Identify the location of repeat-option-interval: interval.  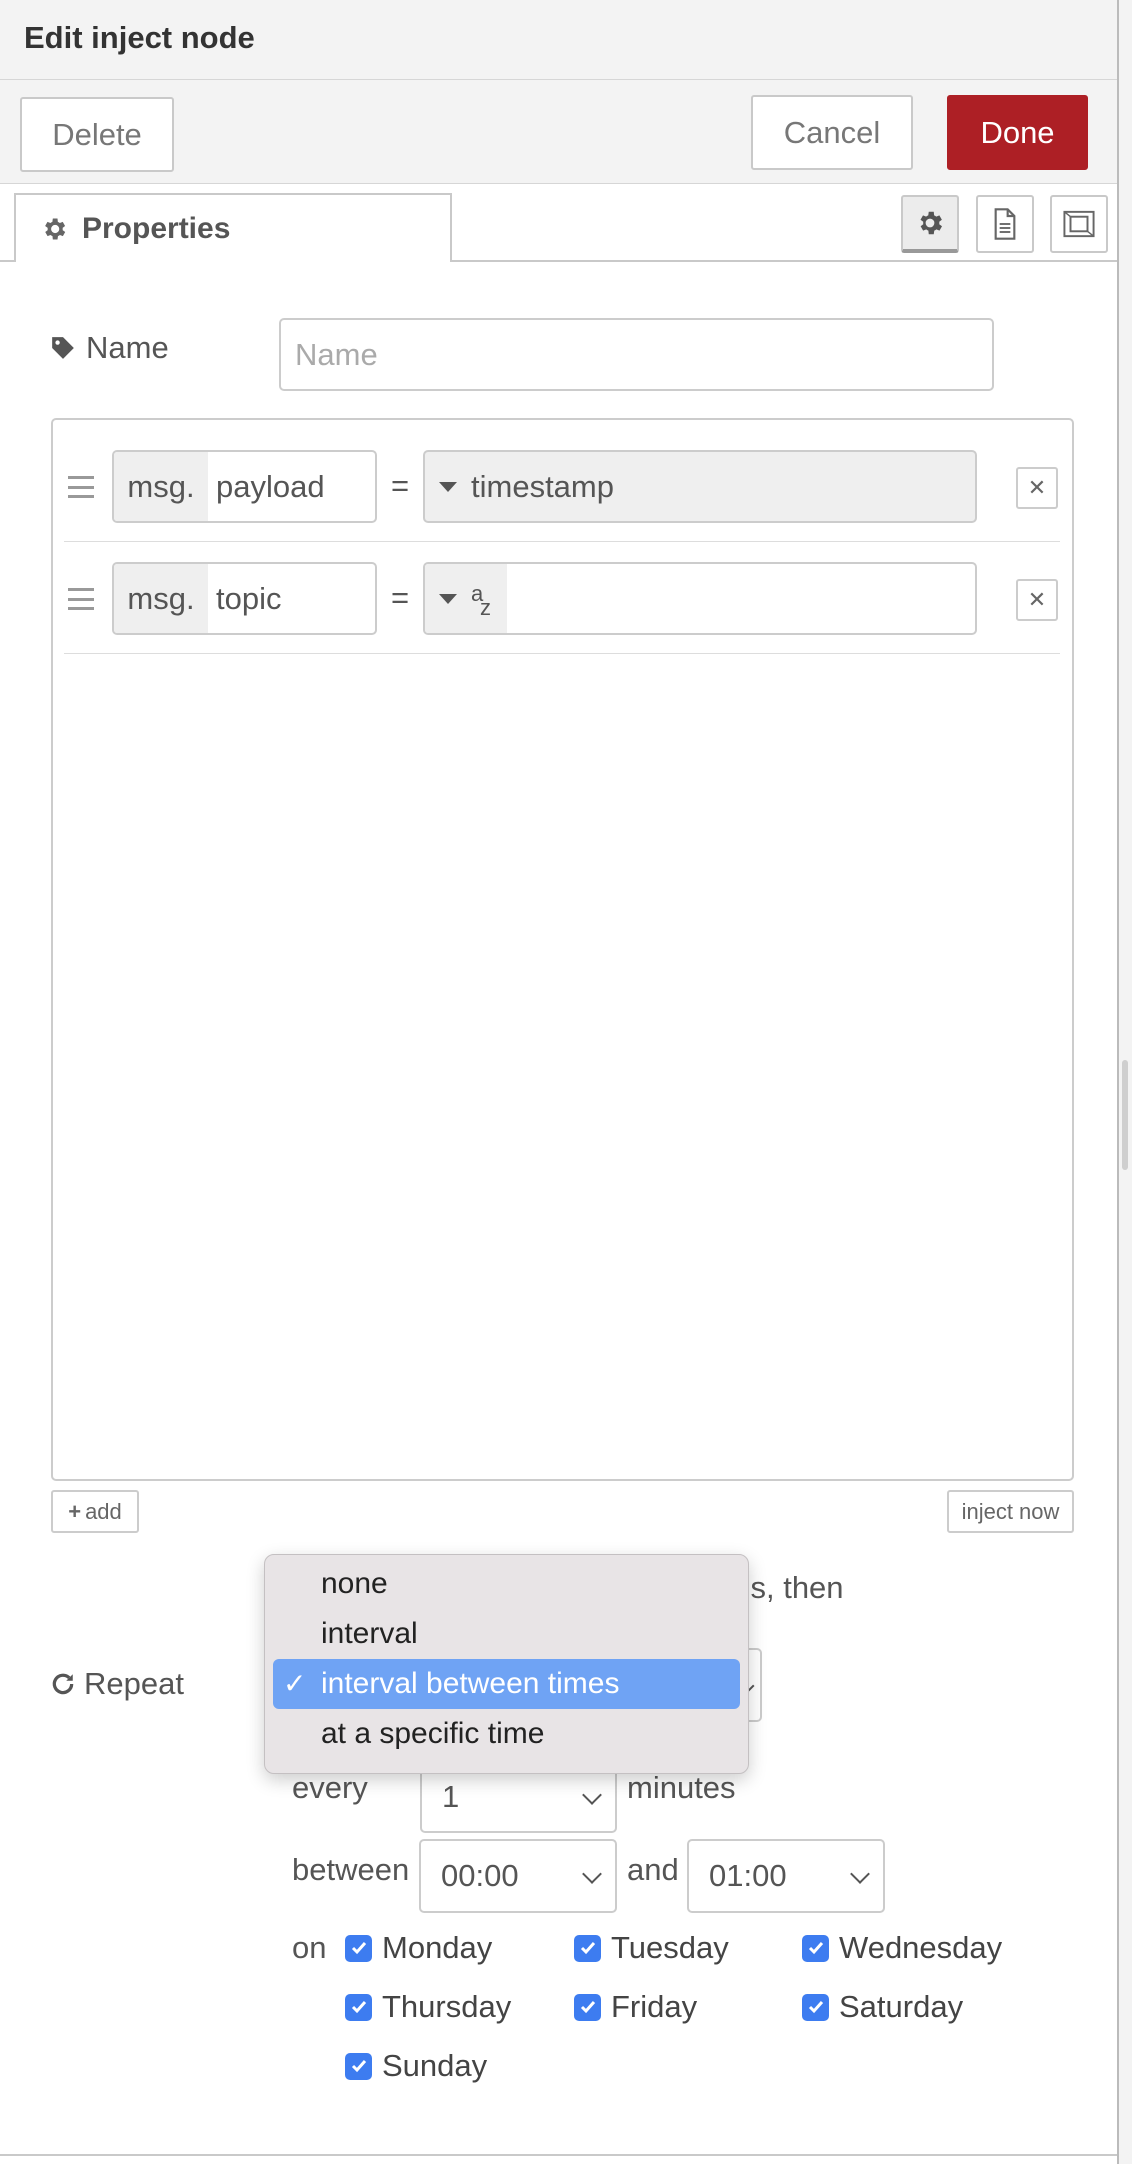
(506, 1634).